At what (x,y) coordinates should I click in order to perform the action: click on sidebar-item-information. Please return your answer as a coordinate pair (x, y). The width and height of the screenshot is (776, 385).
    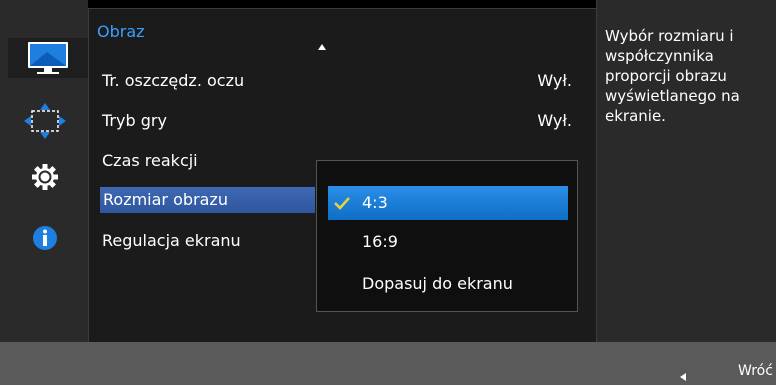
    Looking at the image, I should click on (45, 238).